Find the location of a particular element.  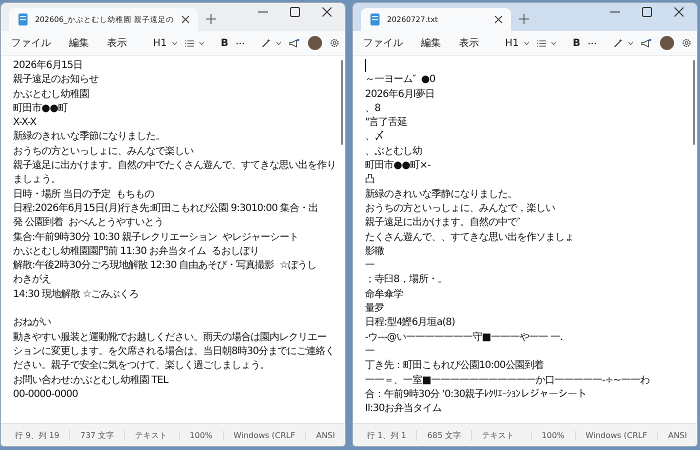

text-line: 日程:2026年6月15日(月)行き先:町田こもれび公園 9:3010:00 集合・出 is located at coordinates (166, 209).